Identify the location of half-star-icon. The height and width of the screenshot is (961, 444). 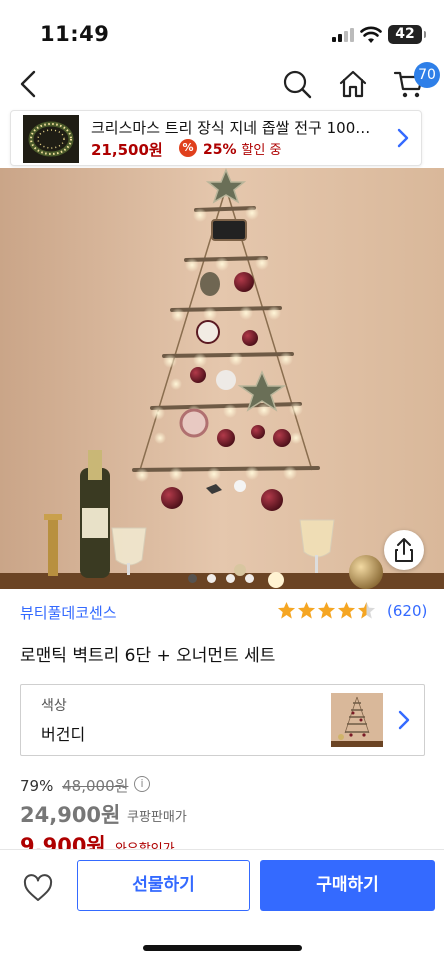
(366, 610).